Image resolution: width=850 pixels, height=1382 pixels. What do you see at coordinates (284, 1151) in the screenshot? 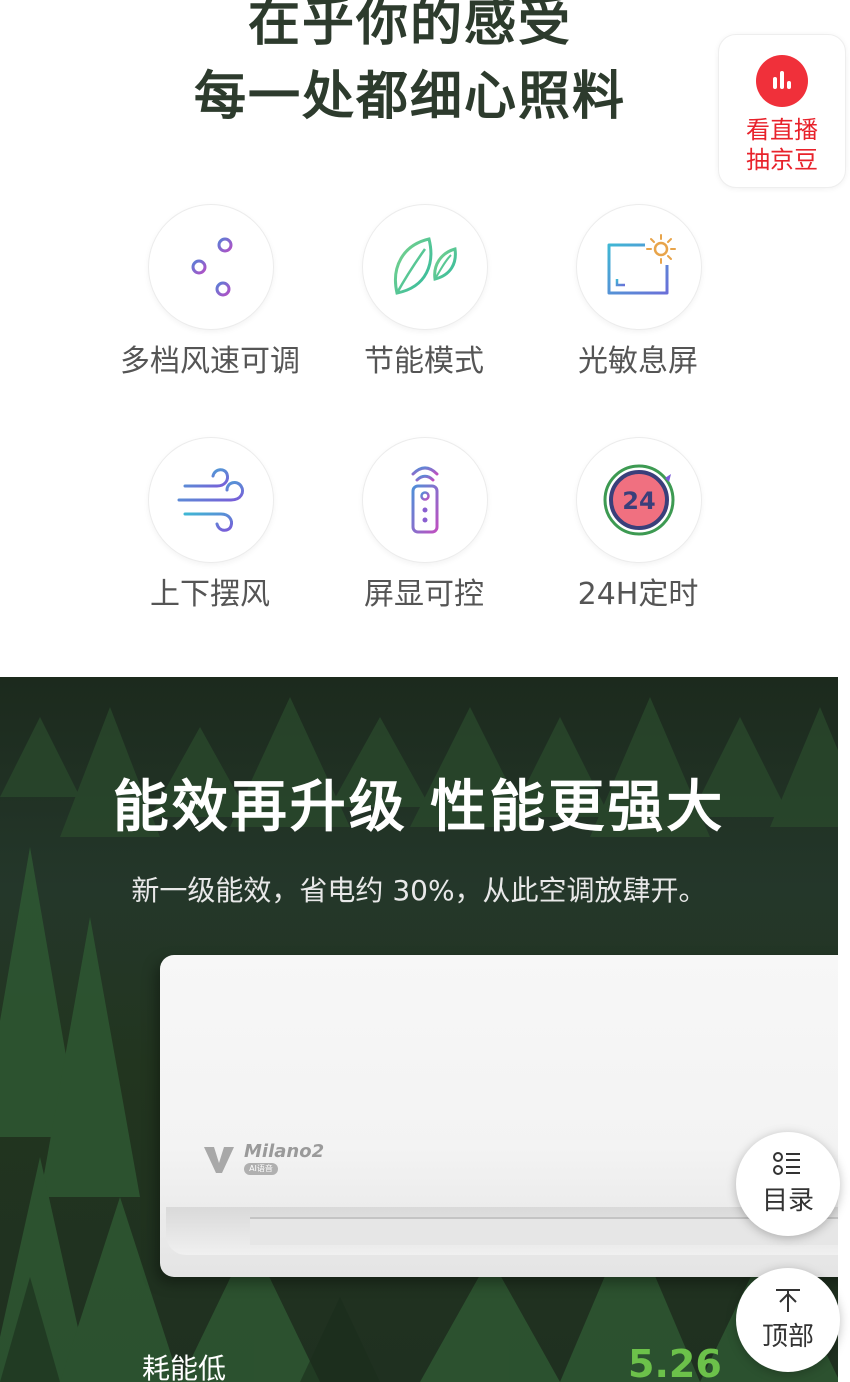
I see `product-model-text: Milano2` at bounding box center [284, 1151].